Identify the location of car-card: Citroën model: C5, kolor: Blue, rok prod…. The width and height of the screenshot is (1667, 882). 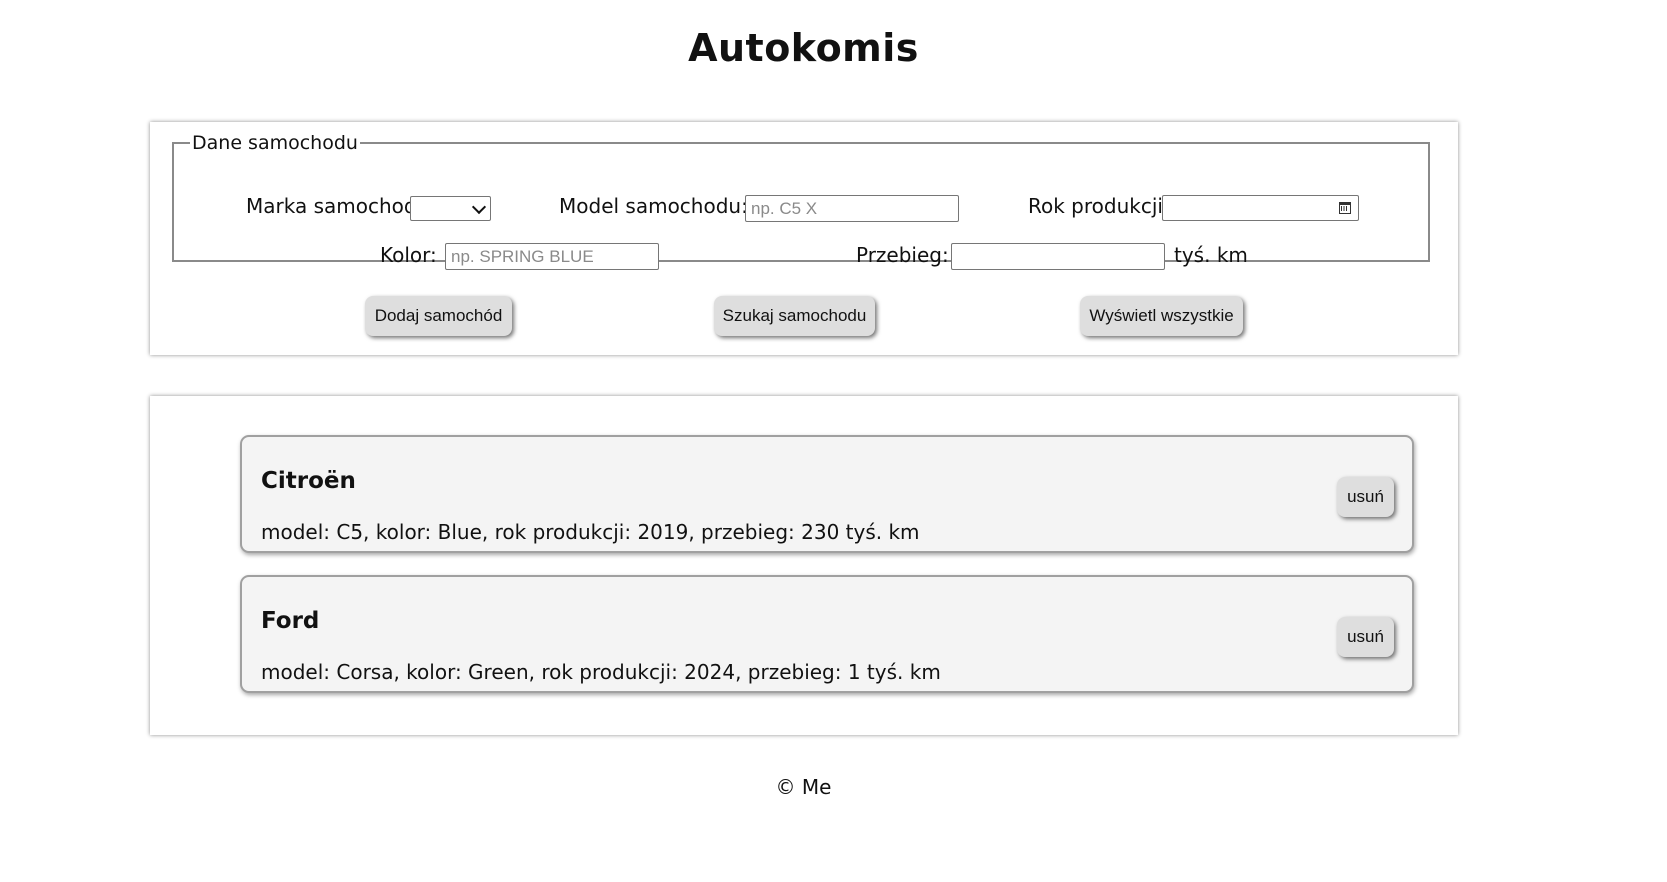
(827, 494).